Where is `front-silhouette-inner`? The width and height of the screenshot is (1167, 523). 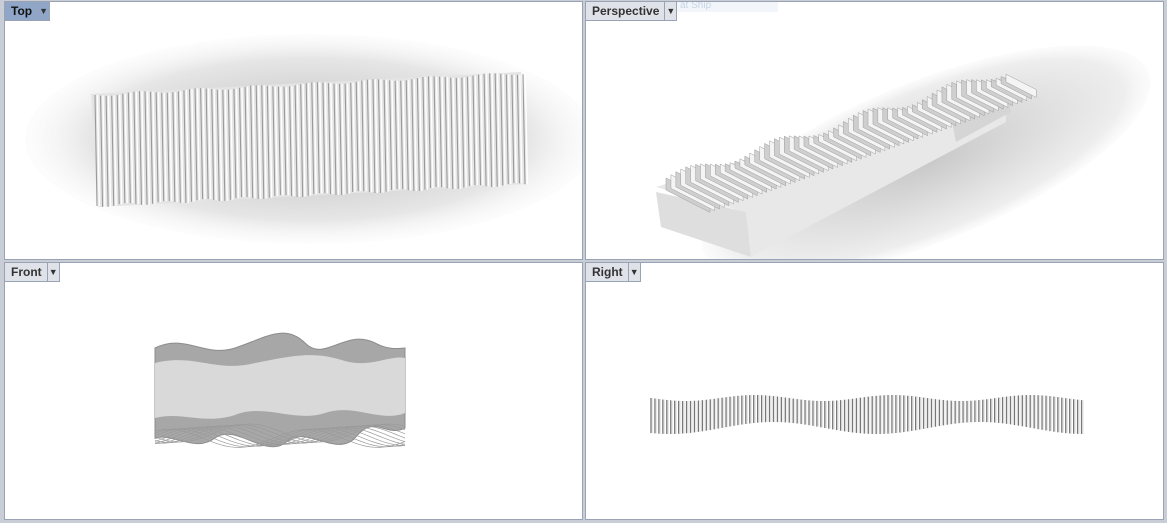 front-silhouette-inner is located at coordinates (280, 387).